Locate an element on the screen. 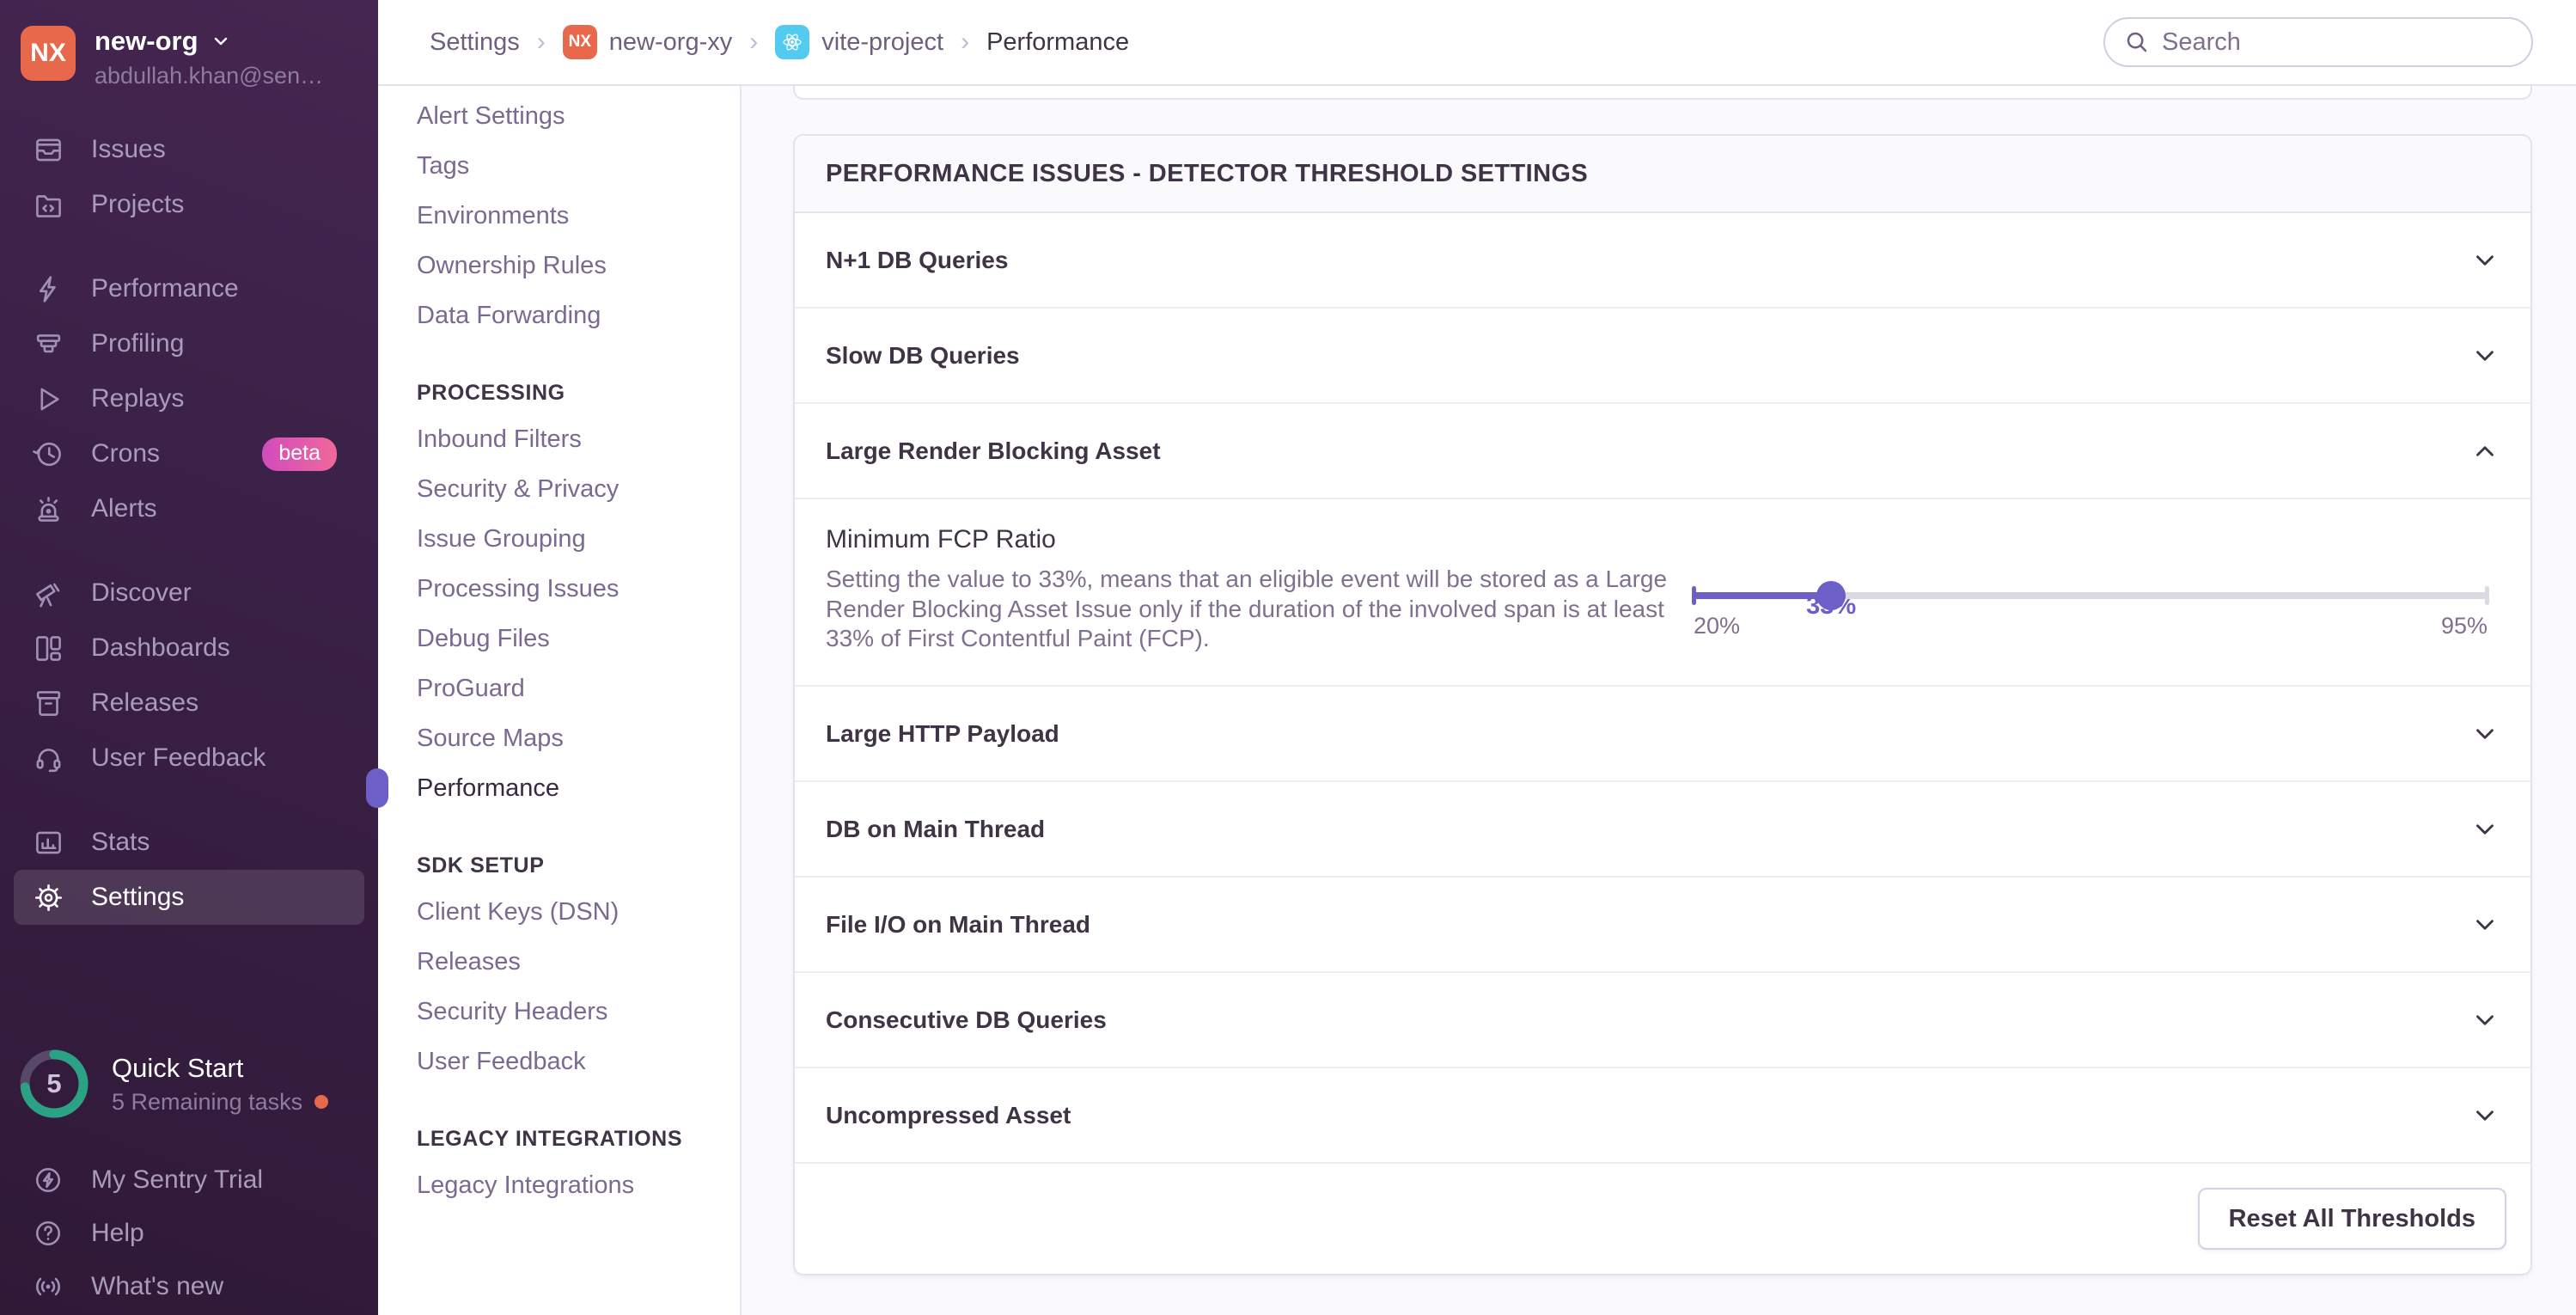  settings-nav-item-inbound-filters: Inbound Filters is located at coordinates (565, 439).